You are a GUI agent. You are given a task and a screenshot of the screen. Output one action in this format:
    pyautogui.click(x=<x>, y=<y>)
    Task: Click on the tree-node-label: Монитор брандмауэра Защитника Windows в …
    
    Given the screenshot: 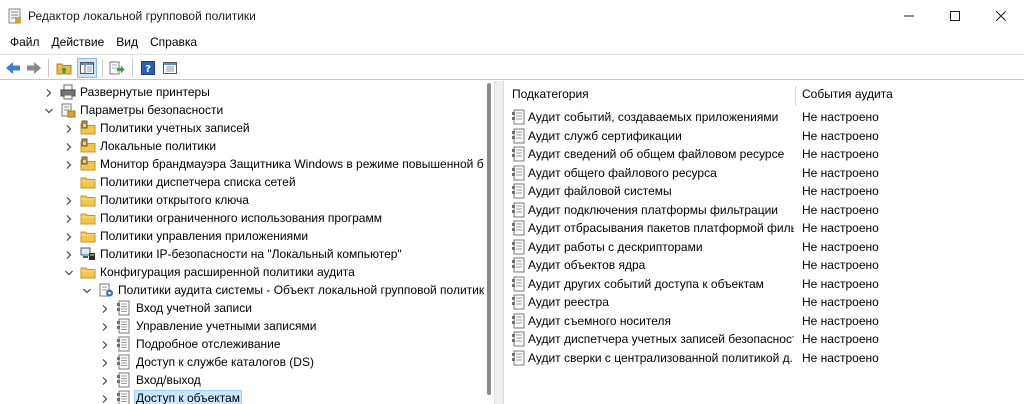 What is the action you would take?
    pyautogui.click(x=295, y=164)
    